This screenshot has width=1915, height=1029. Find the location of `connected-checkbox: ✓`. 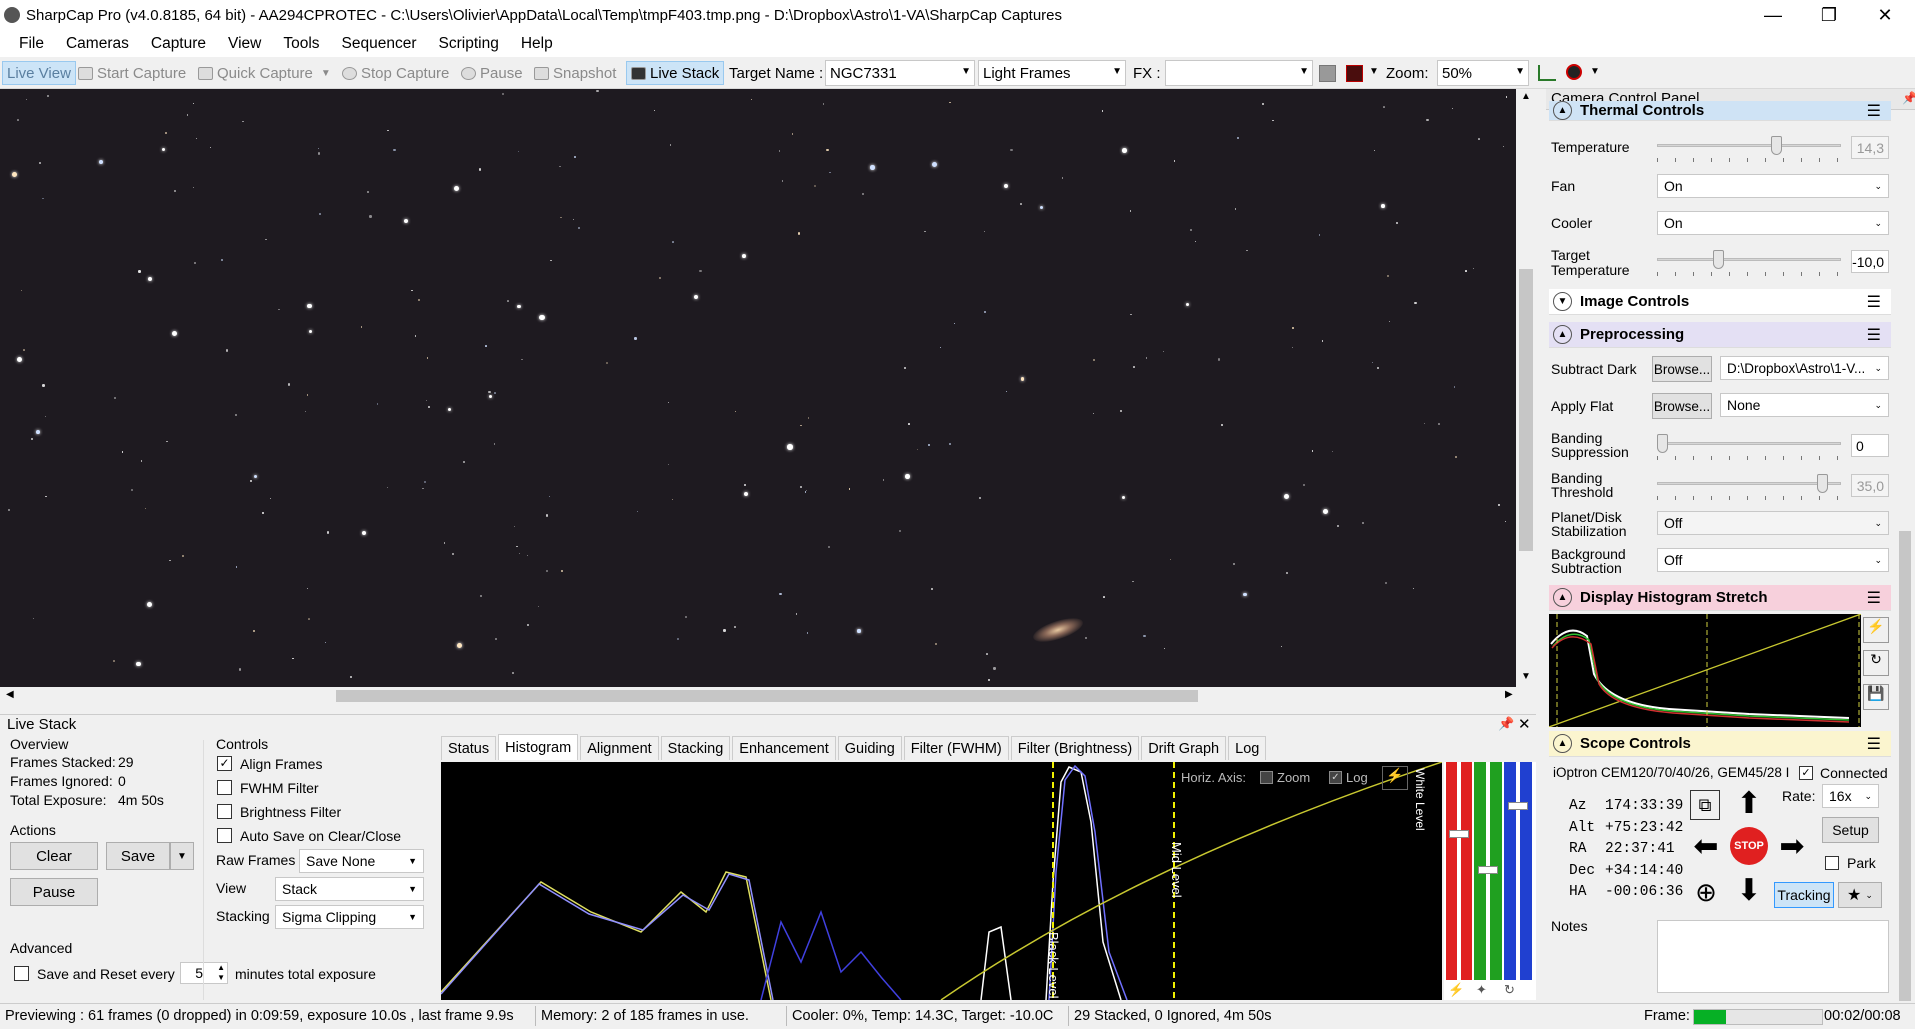

connected-checkbox: ✓ is located at coordinates (1806, 773).